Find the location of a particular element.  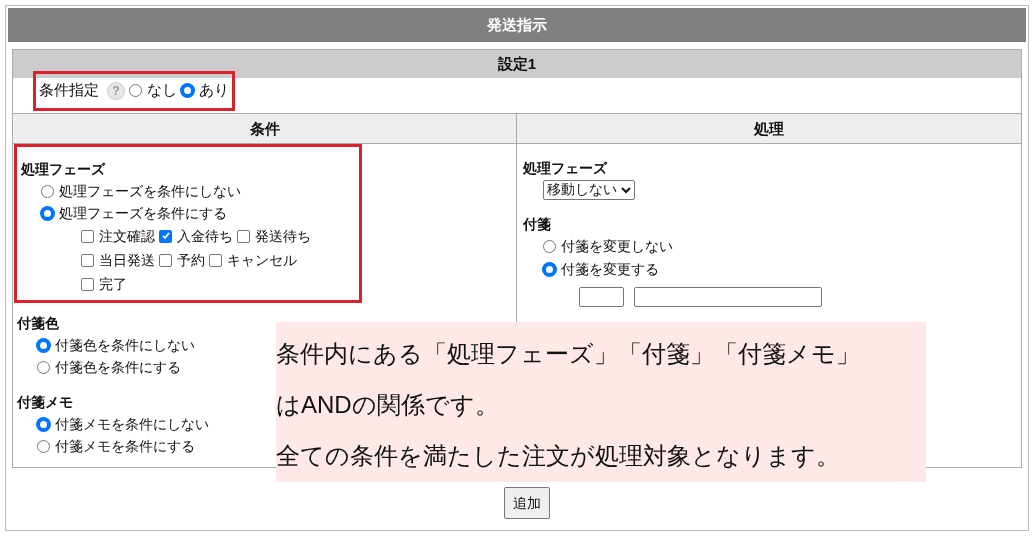

chevron-down-icon is located at coordinates (626, 189).